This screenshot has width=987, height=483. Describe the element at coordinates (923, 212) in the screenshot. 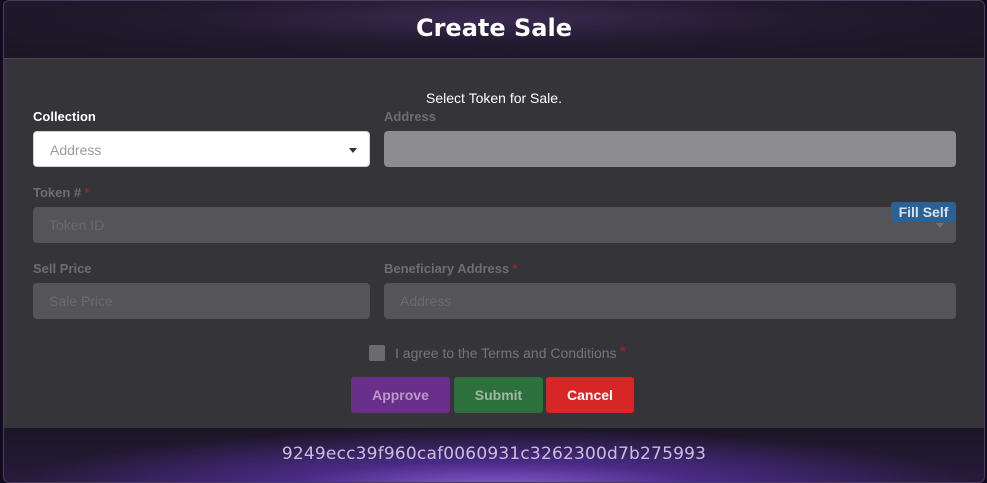

I see `fill-self-button: Fill Self` at that location.